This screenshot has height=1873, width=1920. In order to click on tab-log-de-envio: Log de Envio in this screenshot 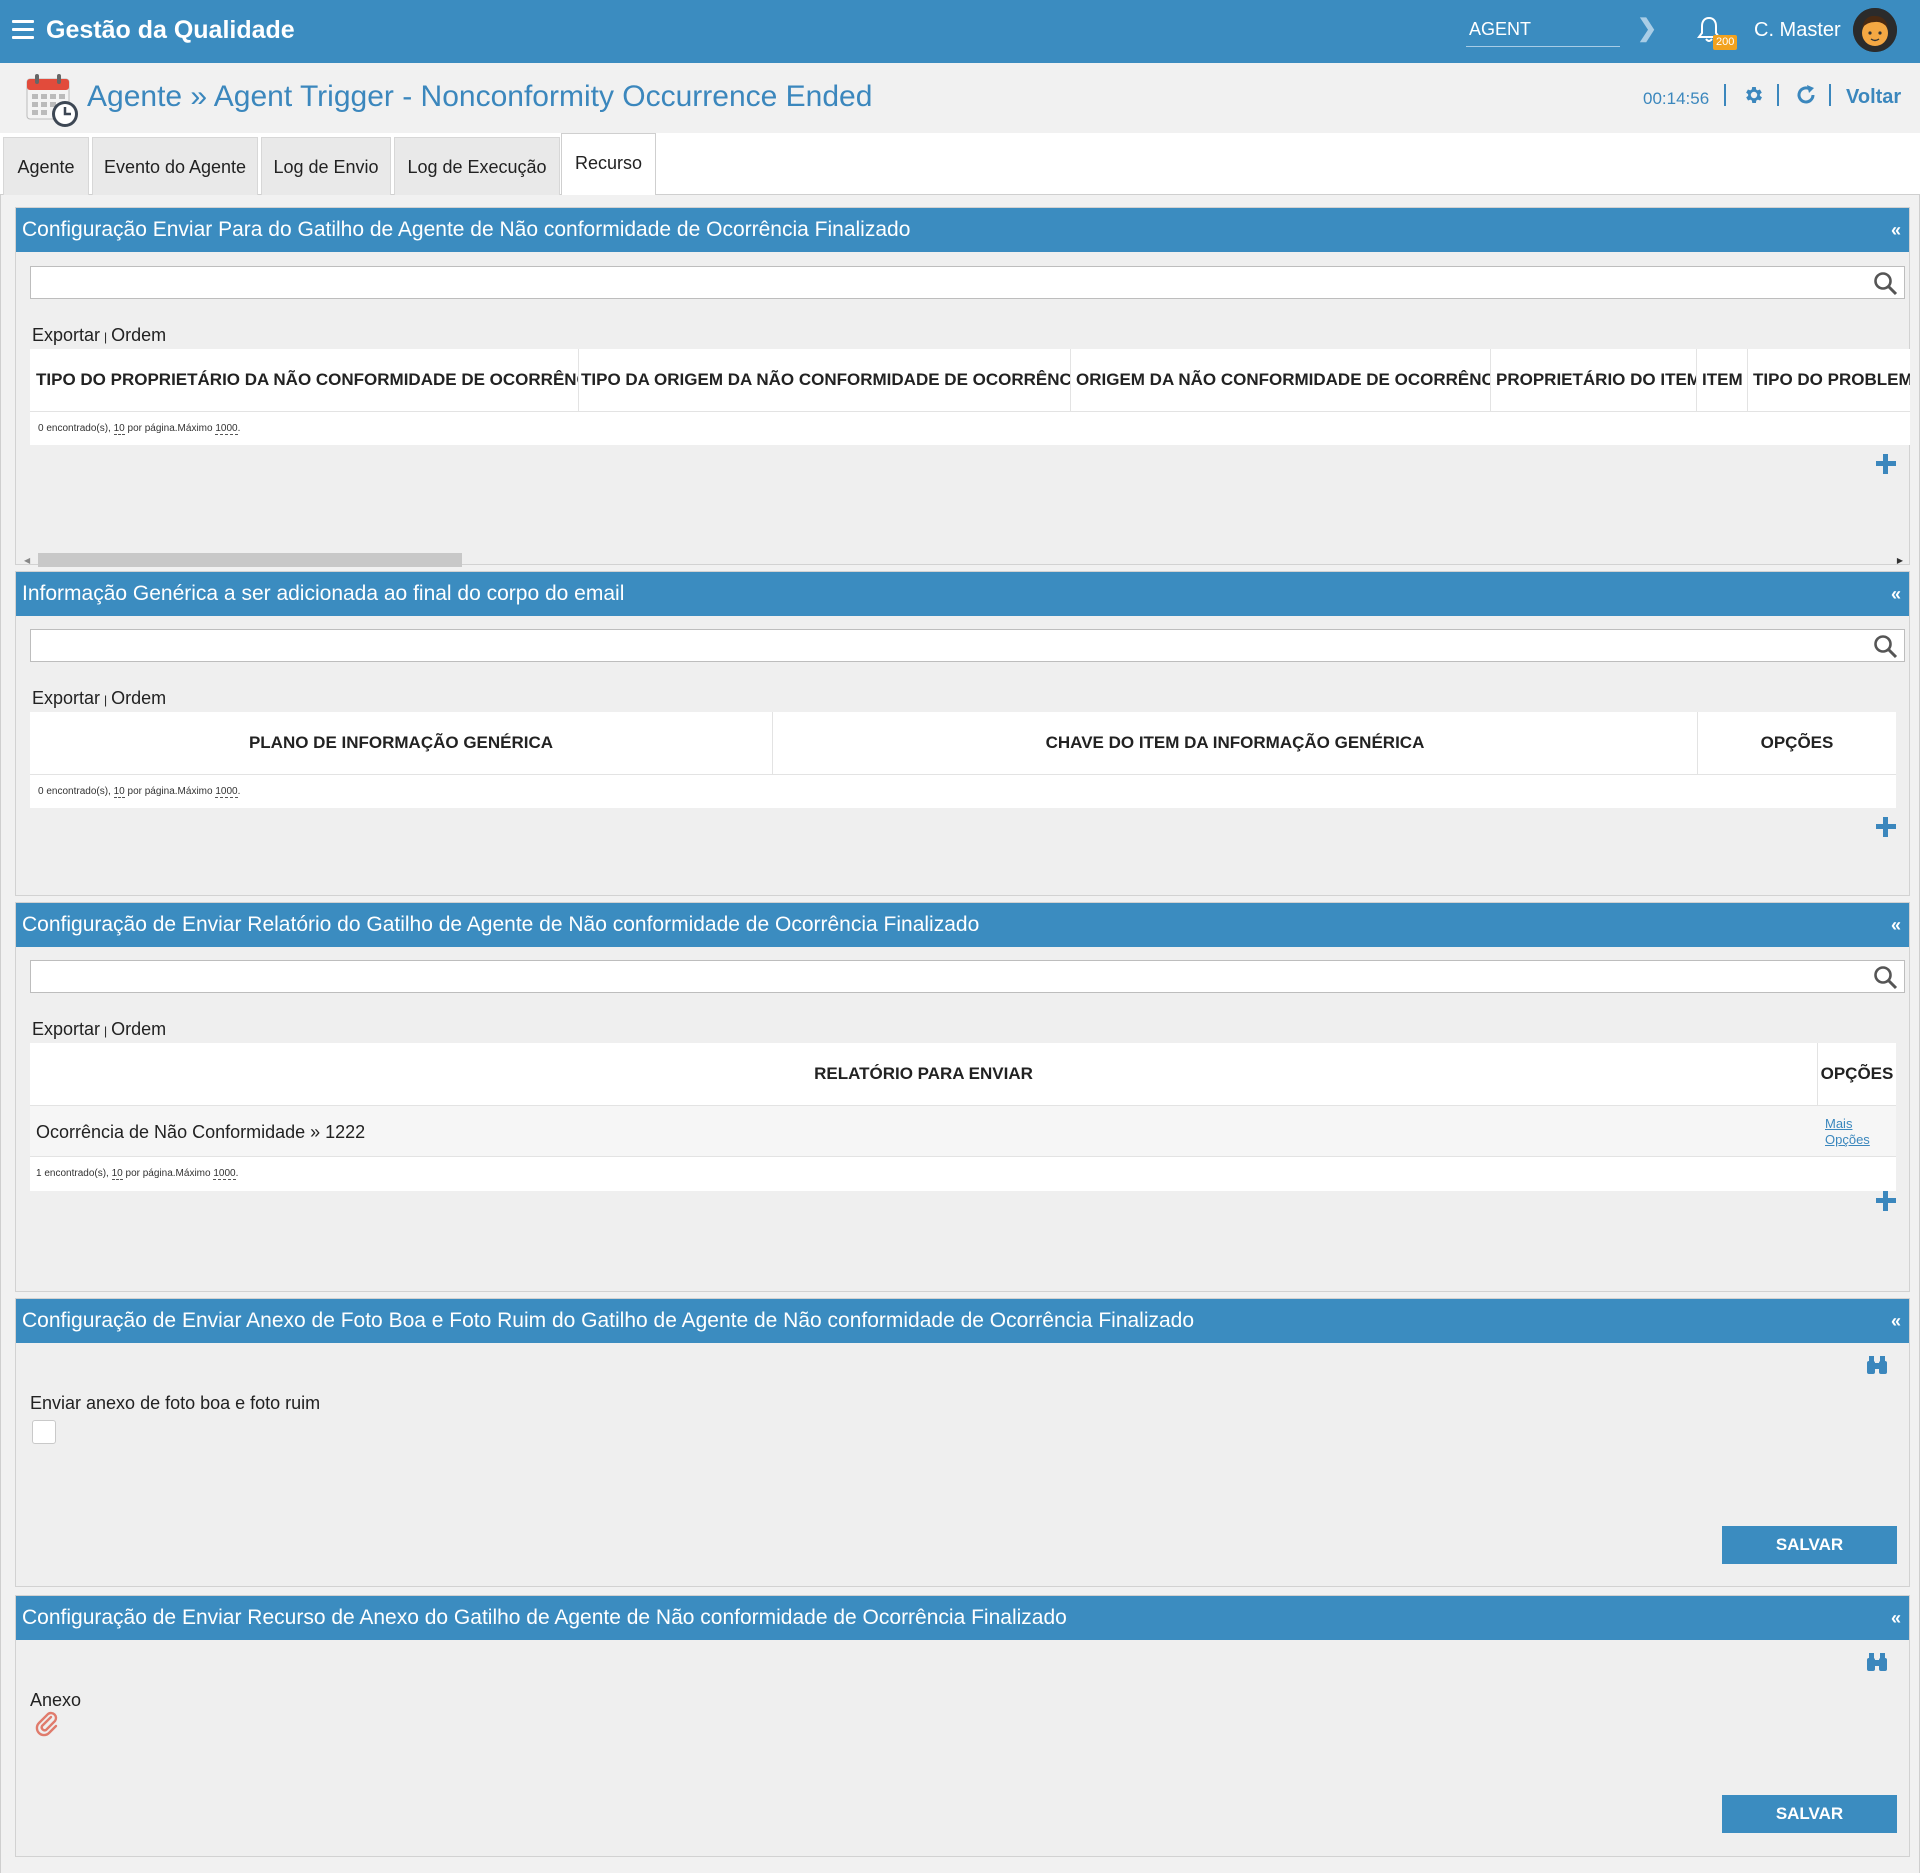, I will do `click(326, 166)`.